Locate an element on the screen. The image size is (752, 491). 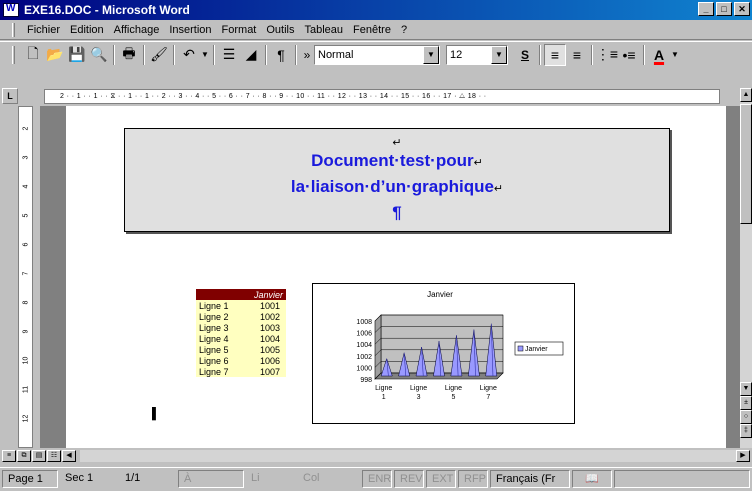
align-center-icon: ≡ is located at coordinates (577, 55).